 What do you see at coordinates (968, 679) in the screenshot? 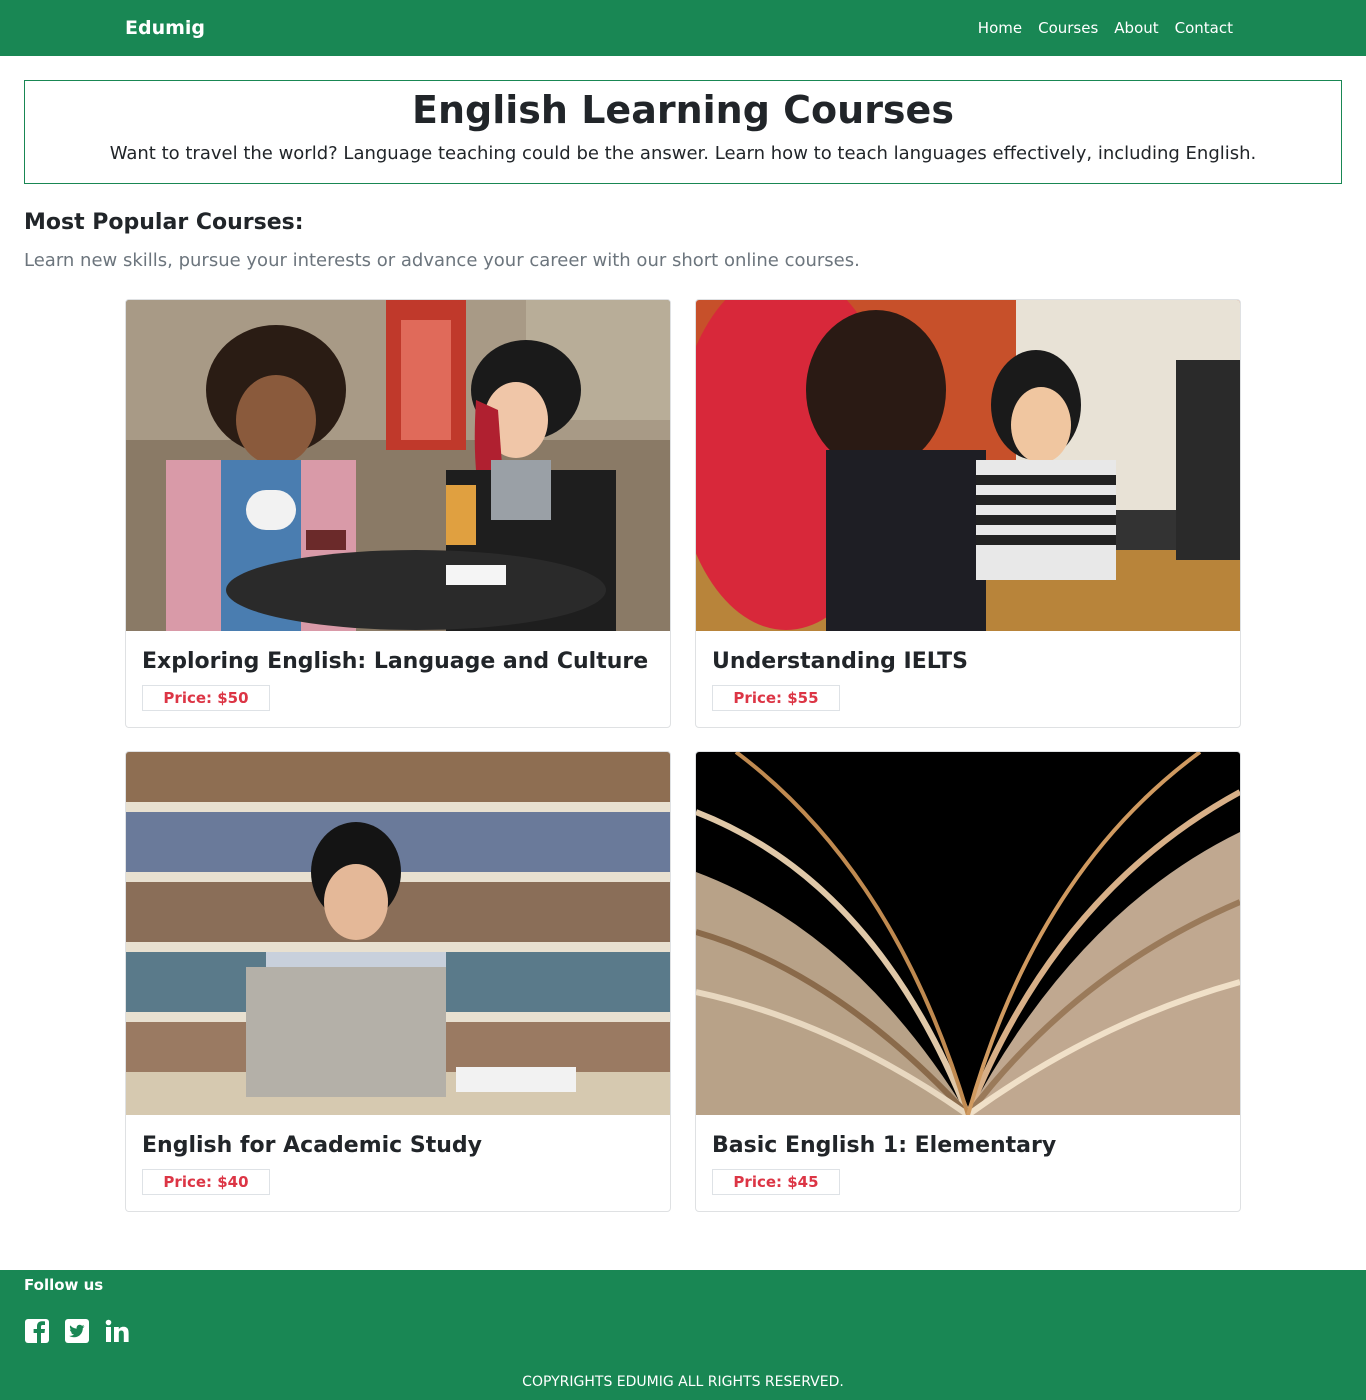
I see `card-body: Understanding IELTS Price: $55` at bounding box center [968, 679].